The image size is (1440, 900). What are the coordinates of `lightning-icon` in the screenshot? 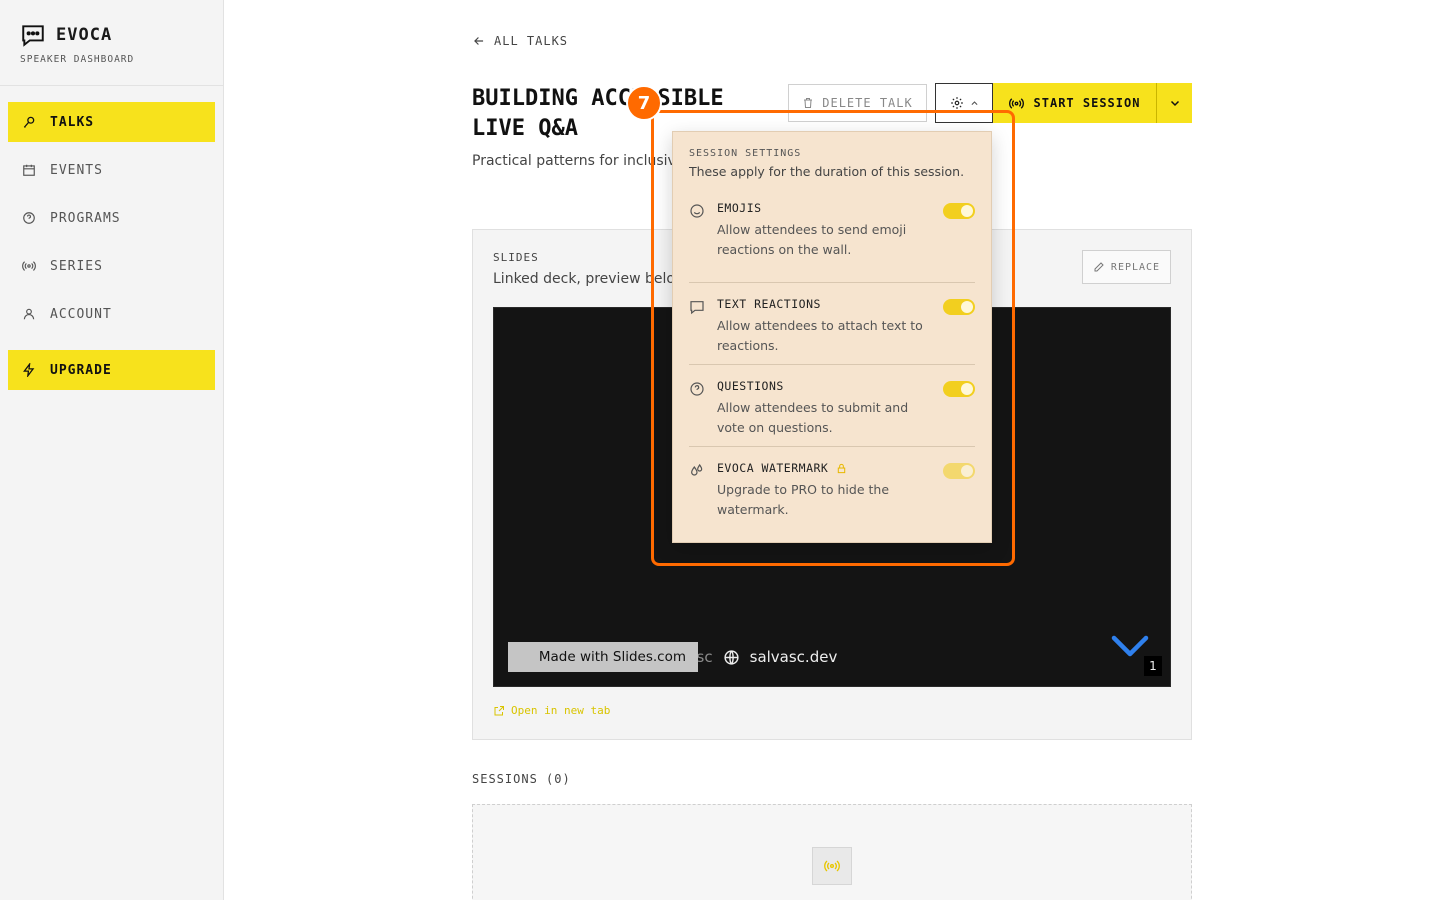 It's located at (29, 370).